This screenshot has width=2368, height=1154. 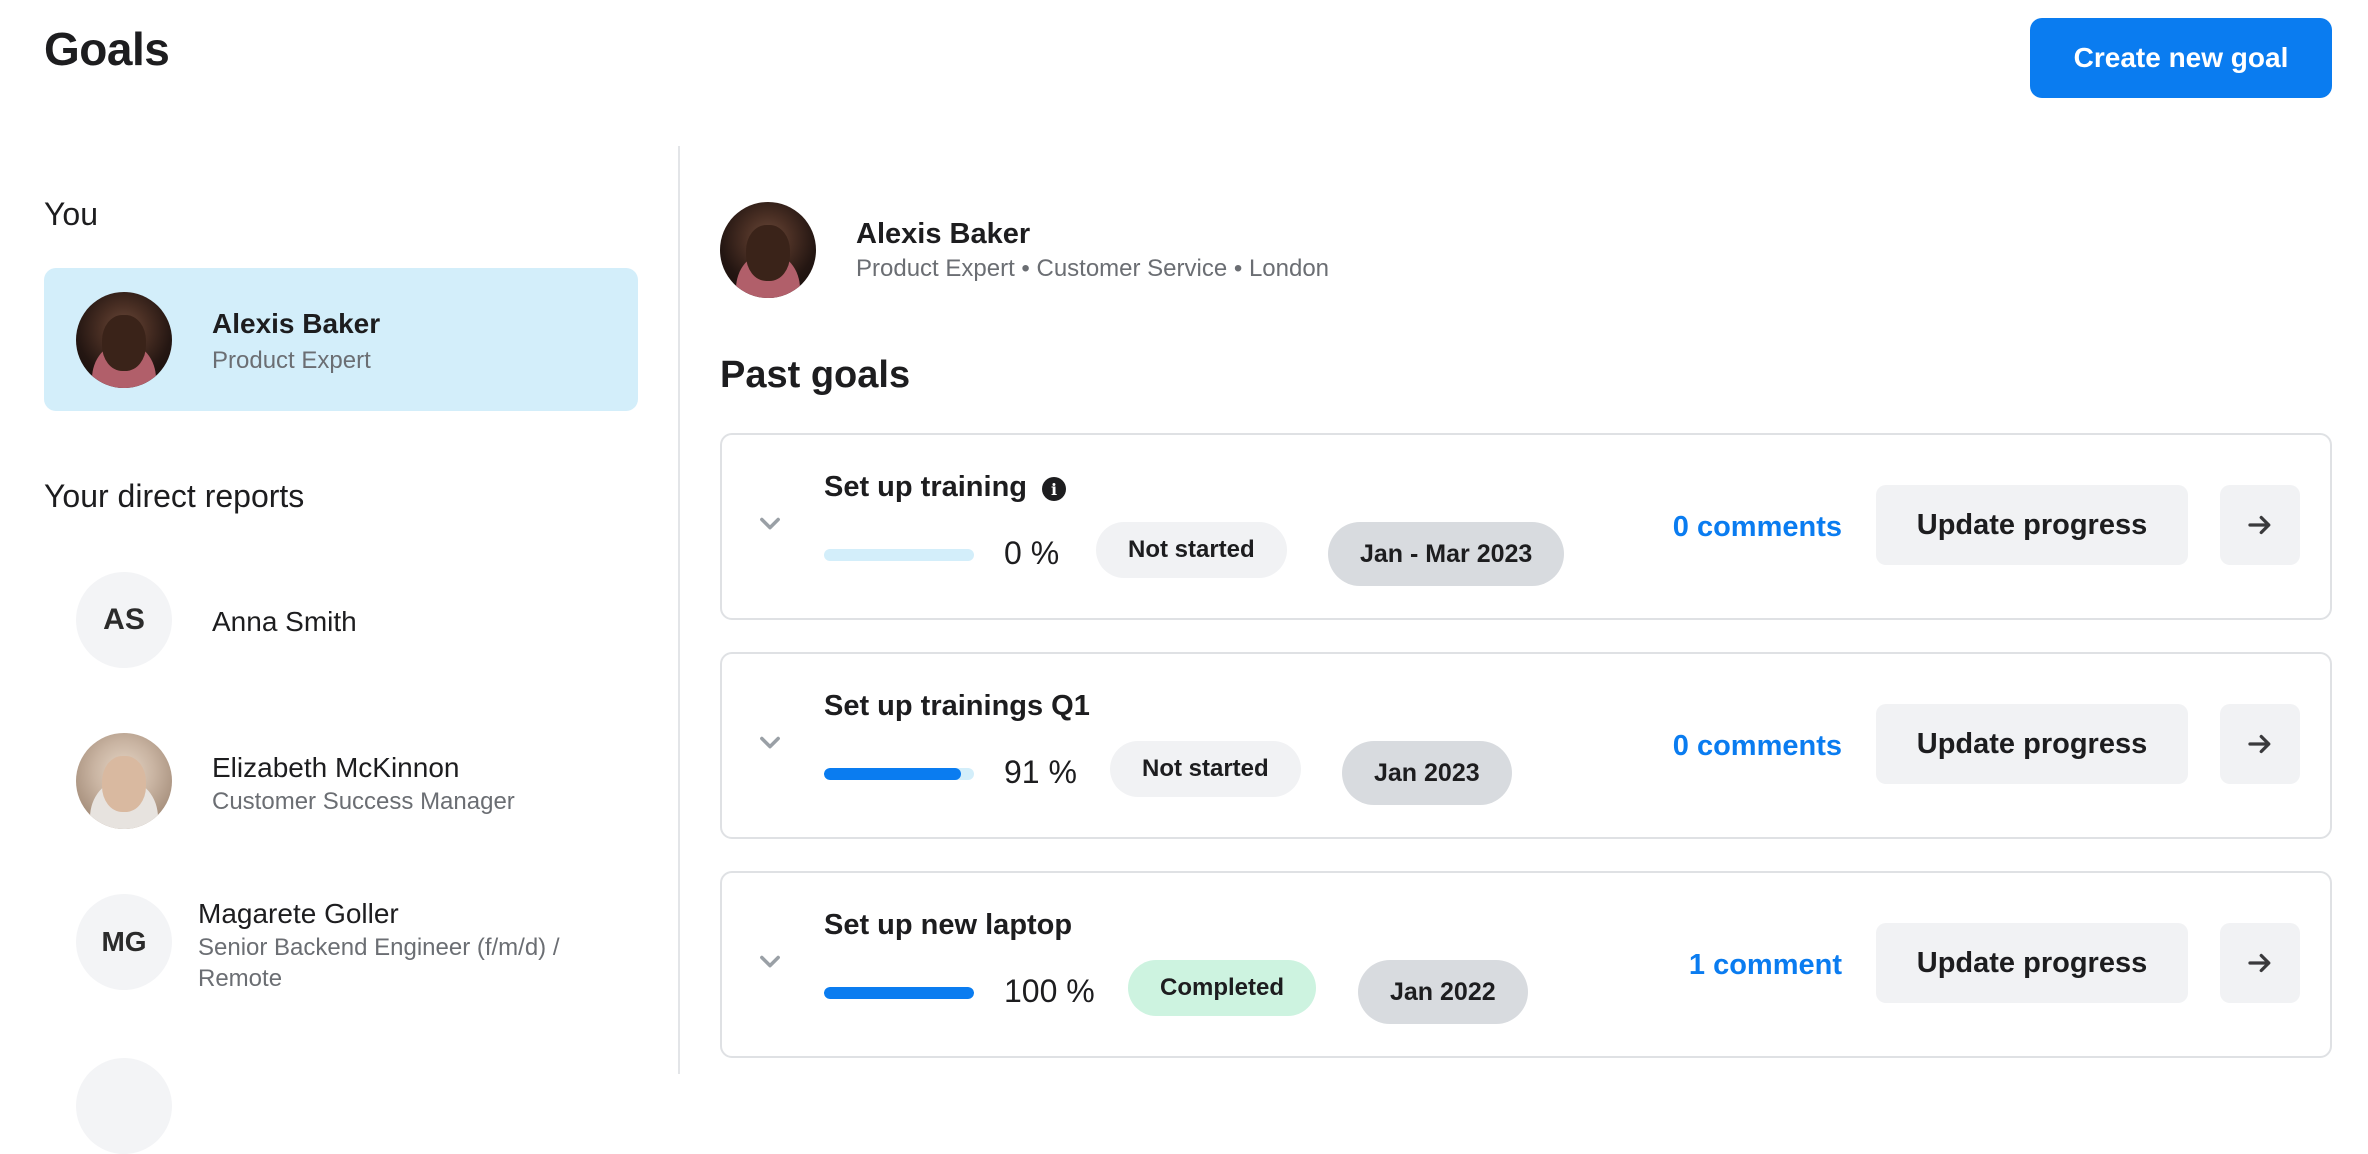 What do you see at coordinates (336, 767) in the screenshot?
I see `report-name: Elizabeth McKinnon` at bounding box center [336, 767].